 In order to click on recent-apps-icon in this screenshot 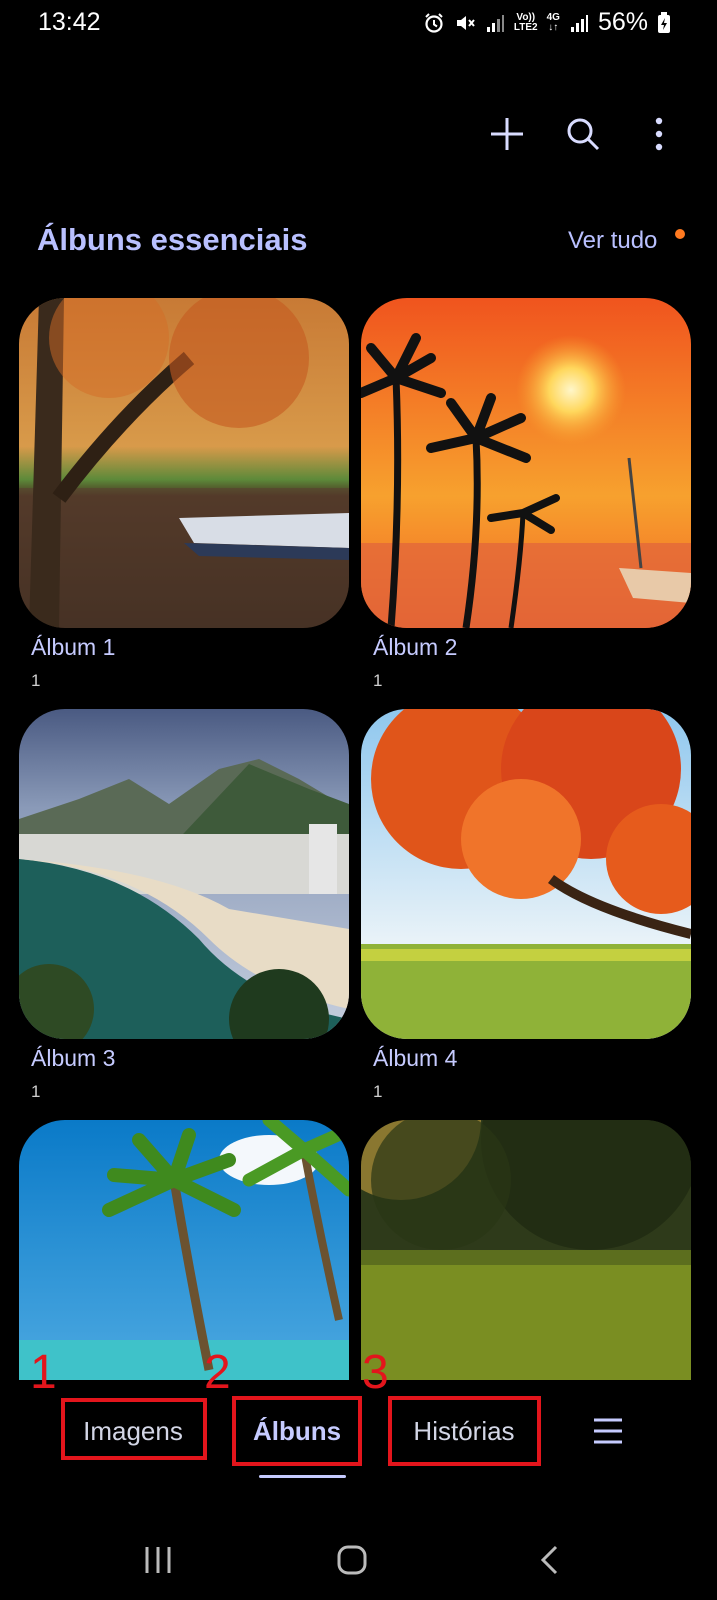, I will do `click(158, 1560)`.